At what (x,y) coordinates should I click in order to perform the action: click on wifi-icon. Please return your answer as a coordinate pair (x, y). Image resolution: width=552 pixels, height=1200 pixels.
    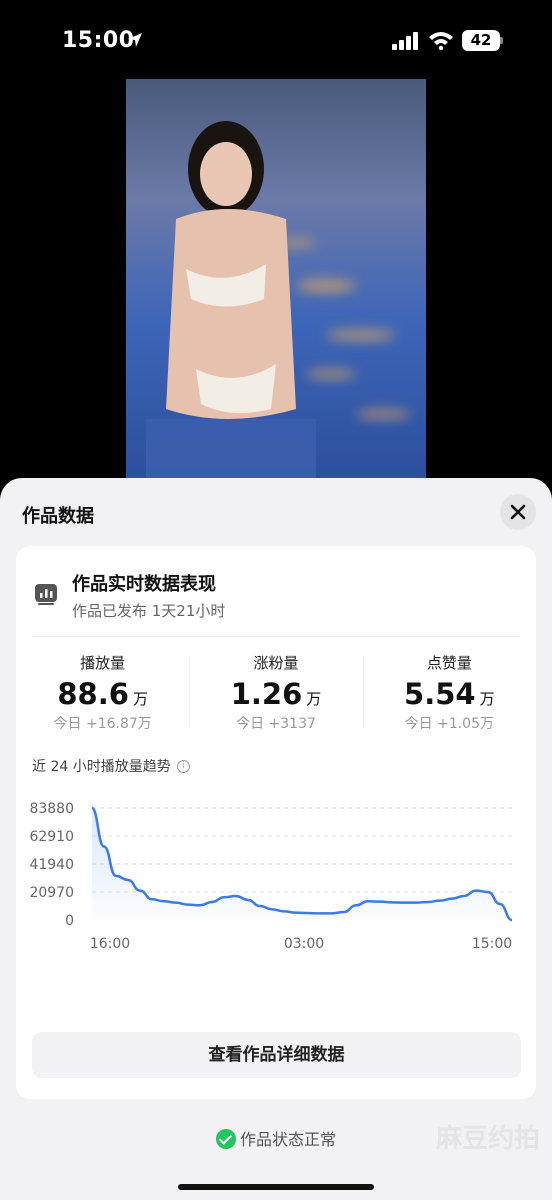
    Looking at the image, I should click on (441, 41).